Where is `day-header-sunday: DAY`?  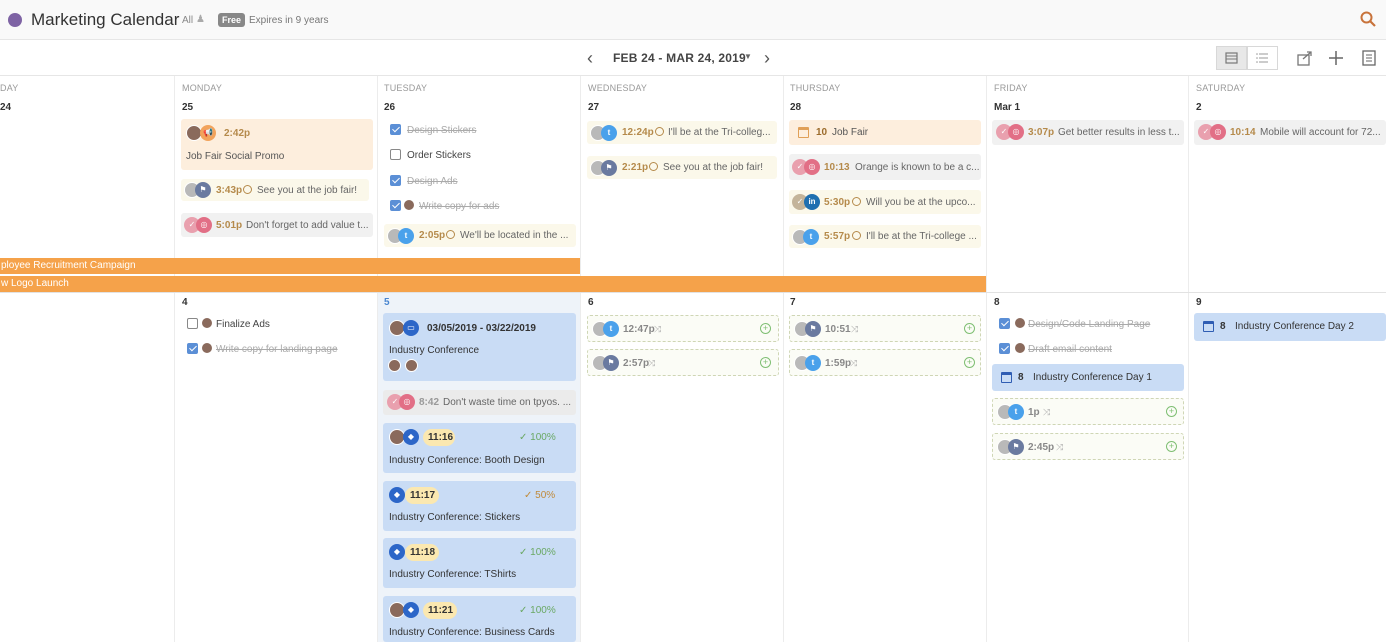
day-header-sunday: DAY is located at coordinates (9, 88).